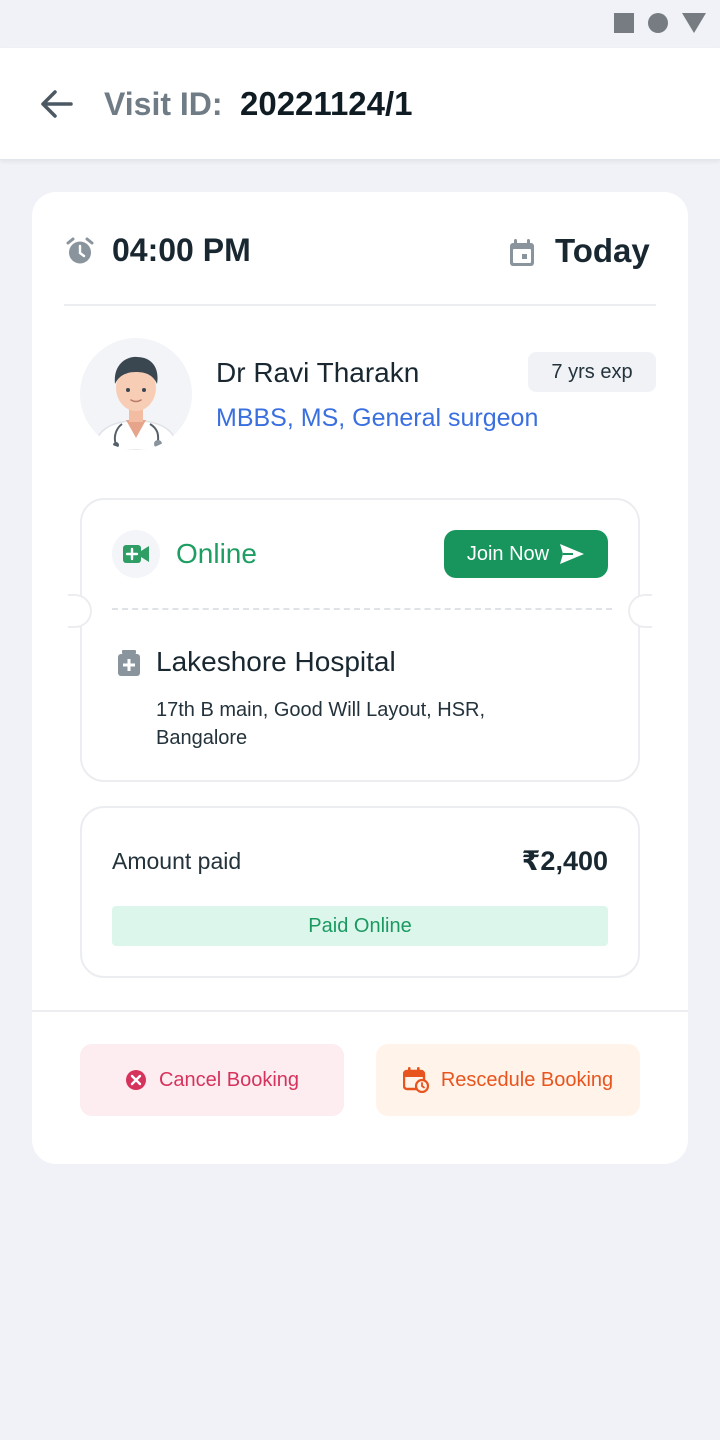  Describe the element at coordinates (177, 861) in the screenshot. I see `amount-label: Amount paid` at that location.